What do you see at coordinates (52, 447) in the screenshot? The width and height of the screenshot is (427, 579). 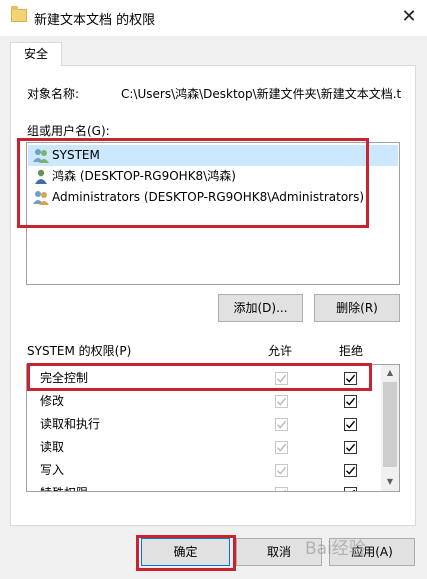 I see `permission-name: 读取` at bounding box center [52, 447].